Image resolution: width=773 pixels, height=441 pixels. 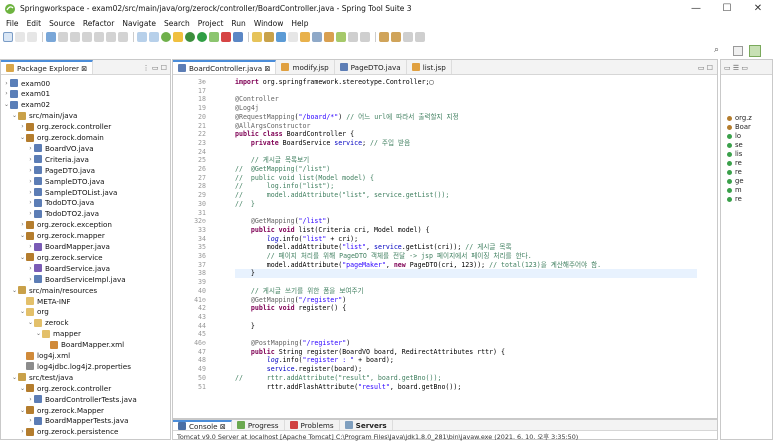 What do you see at coordinates (304, 178) in the screenshot?
I see `code-line: // public void list(Model model) {` at bounding box center [304, 178].